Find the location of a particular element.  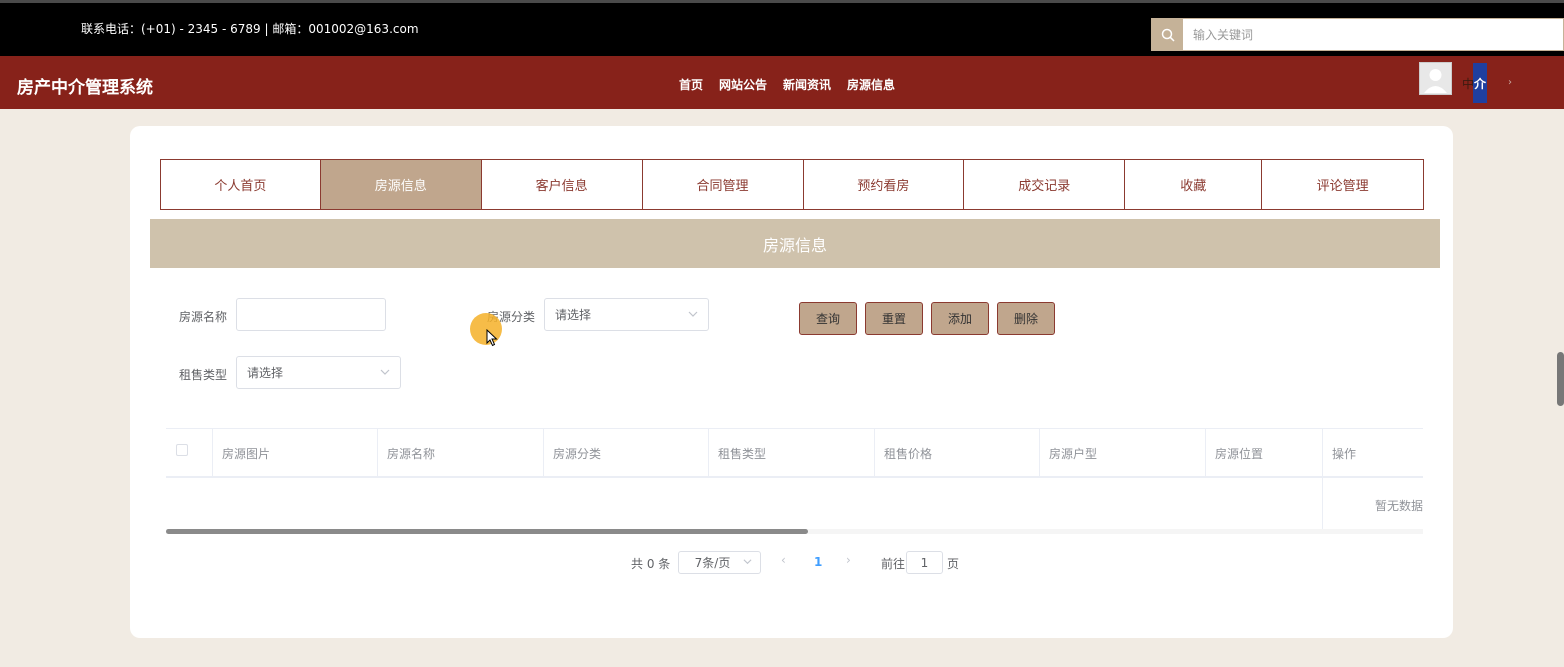

tab-viewing-appointment: 预约看房 is located at coordinates (884, 184).